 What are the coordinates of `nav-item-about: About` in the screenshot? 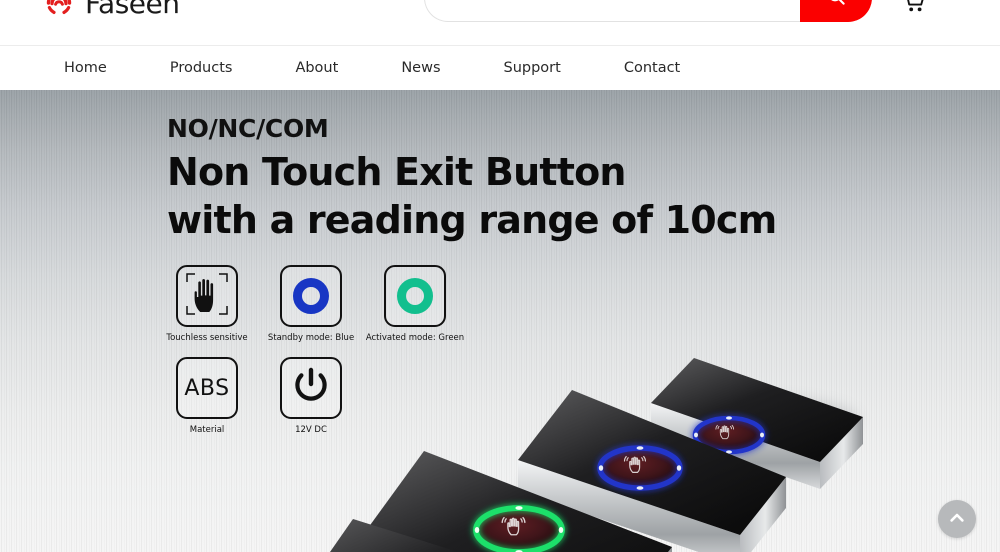 It's located at (316, 68).